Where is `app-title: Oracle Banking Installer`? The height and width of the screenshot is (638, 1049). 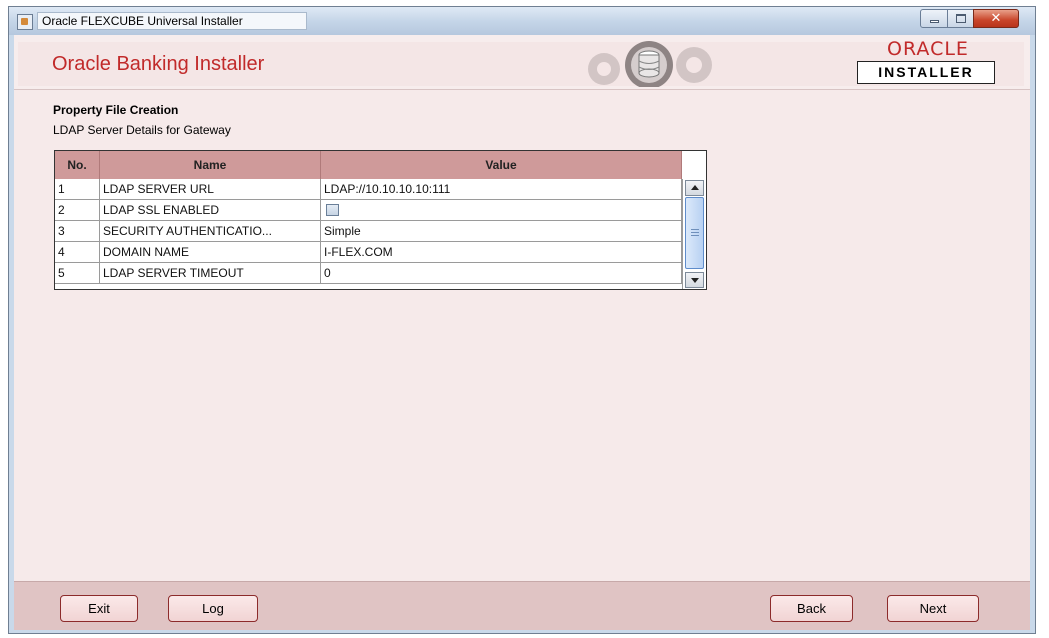 app-title: Oracle Banking Installer is located at coordinates (158, 64).